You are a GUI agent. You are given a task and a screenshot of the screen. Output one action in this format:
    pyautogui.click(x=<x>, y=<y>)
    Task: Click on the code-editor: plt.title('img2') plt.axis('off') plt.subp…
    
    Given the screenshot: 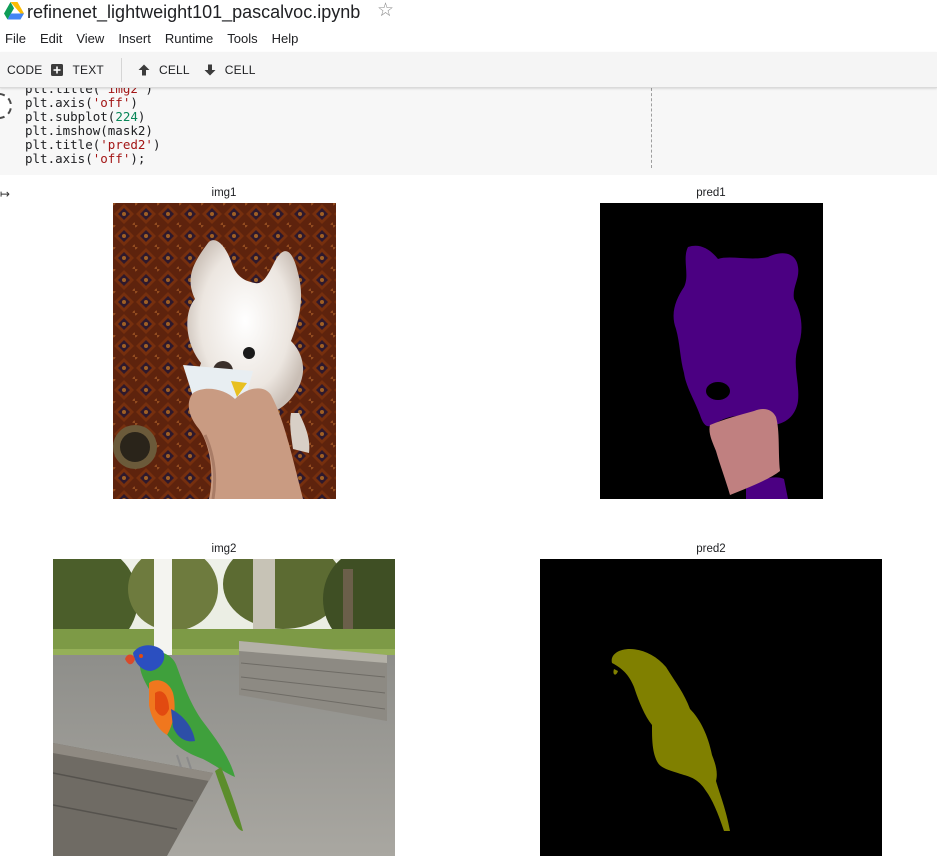 What is the action you would take?
    pyautogui.click(x=92, y=127)
    